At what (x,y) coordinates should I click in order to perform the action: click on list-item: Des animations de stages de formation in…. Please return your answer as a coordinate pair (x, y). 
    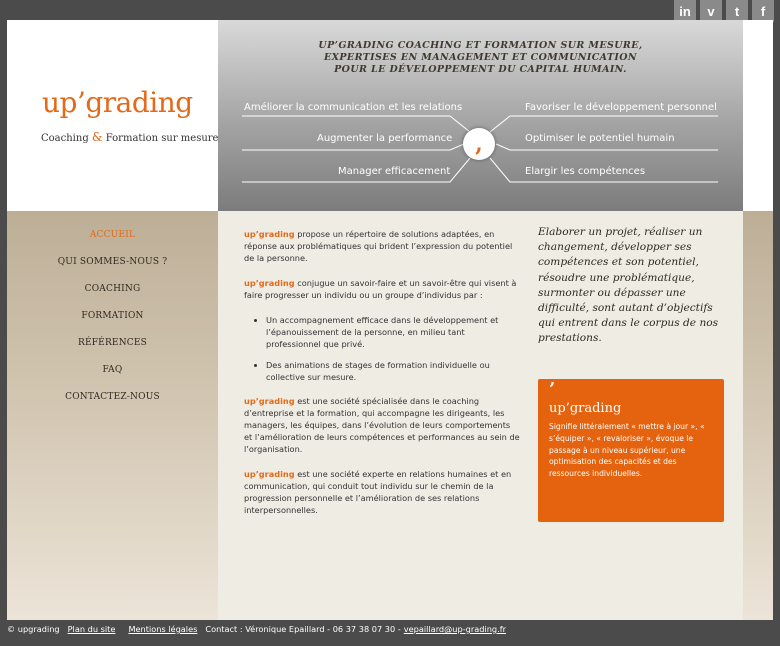
    Looking at the image, I should click on (393, 371).